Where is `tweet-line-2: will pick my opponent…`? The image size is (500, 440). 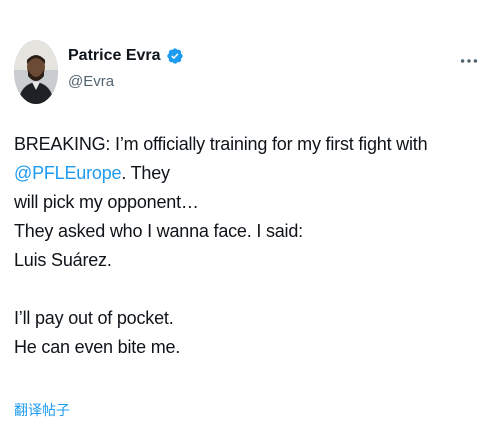
tweet-line-2: will pick my opponent… is located at coordinates (106, 202).